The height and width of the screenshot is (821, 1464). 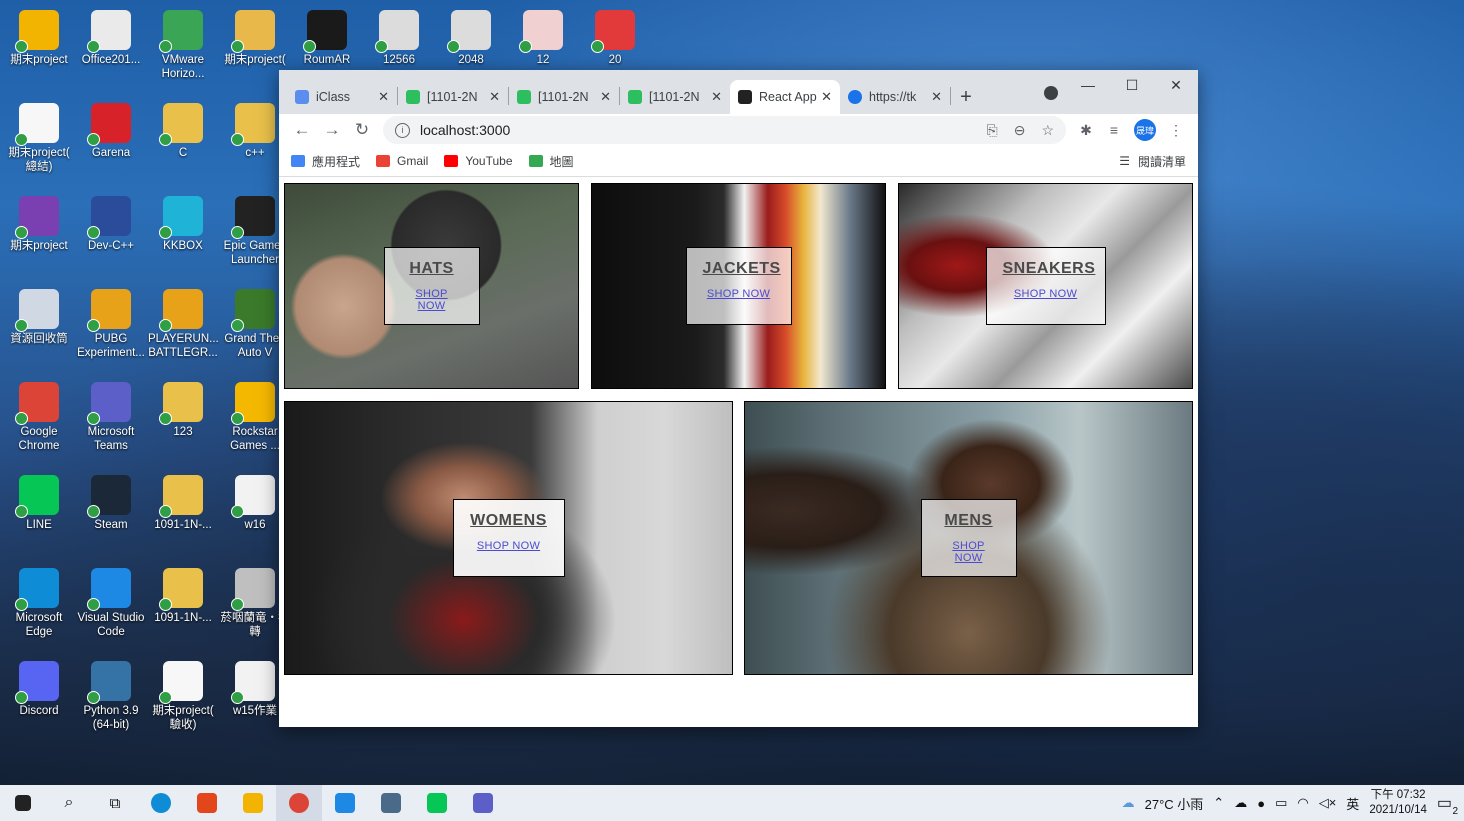 What do you see at coordinates (1132, 85) in the screenshot?
I see `maximize-icon: ☐` at bounding box center [1132, 85].